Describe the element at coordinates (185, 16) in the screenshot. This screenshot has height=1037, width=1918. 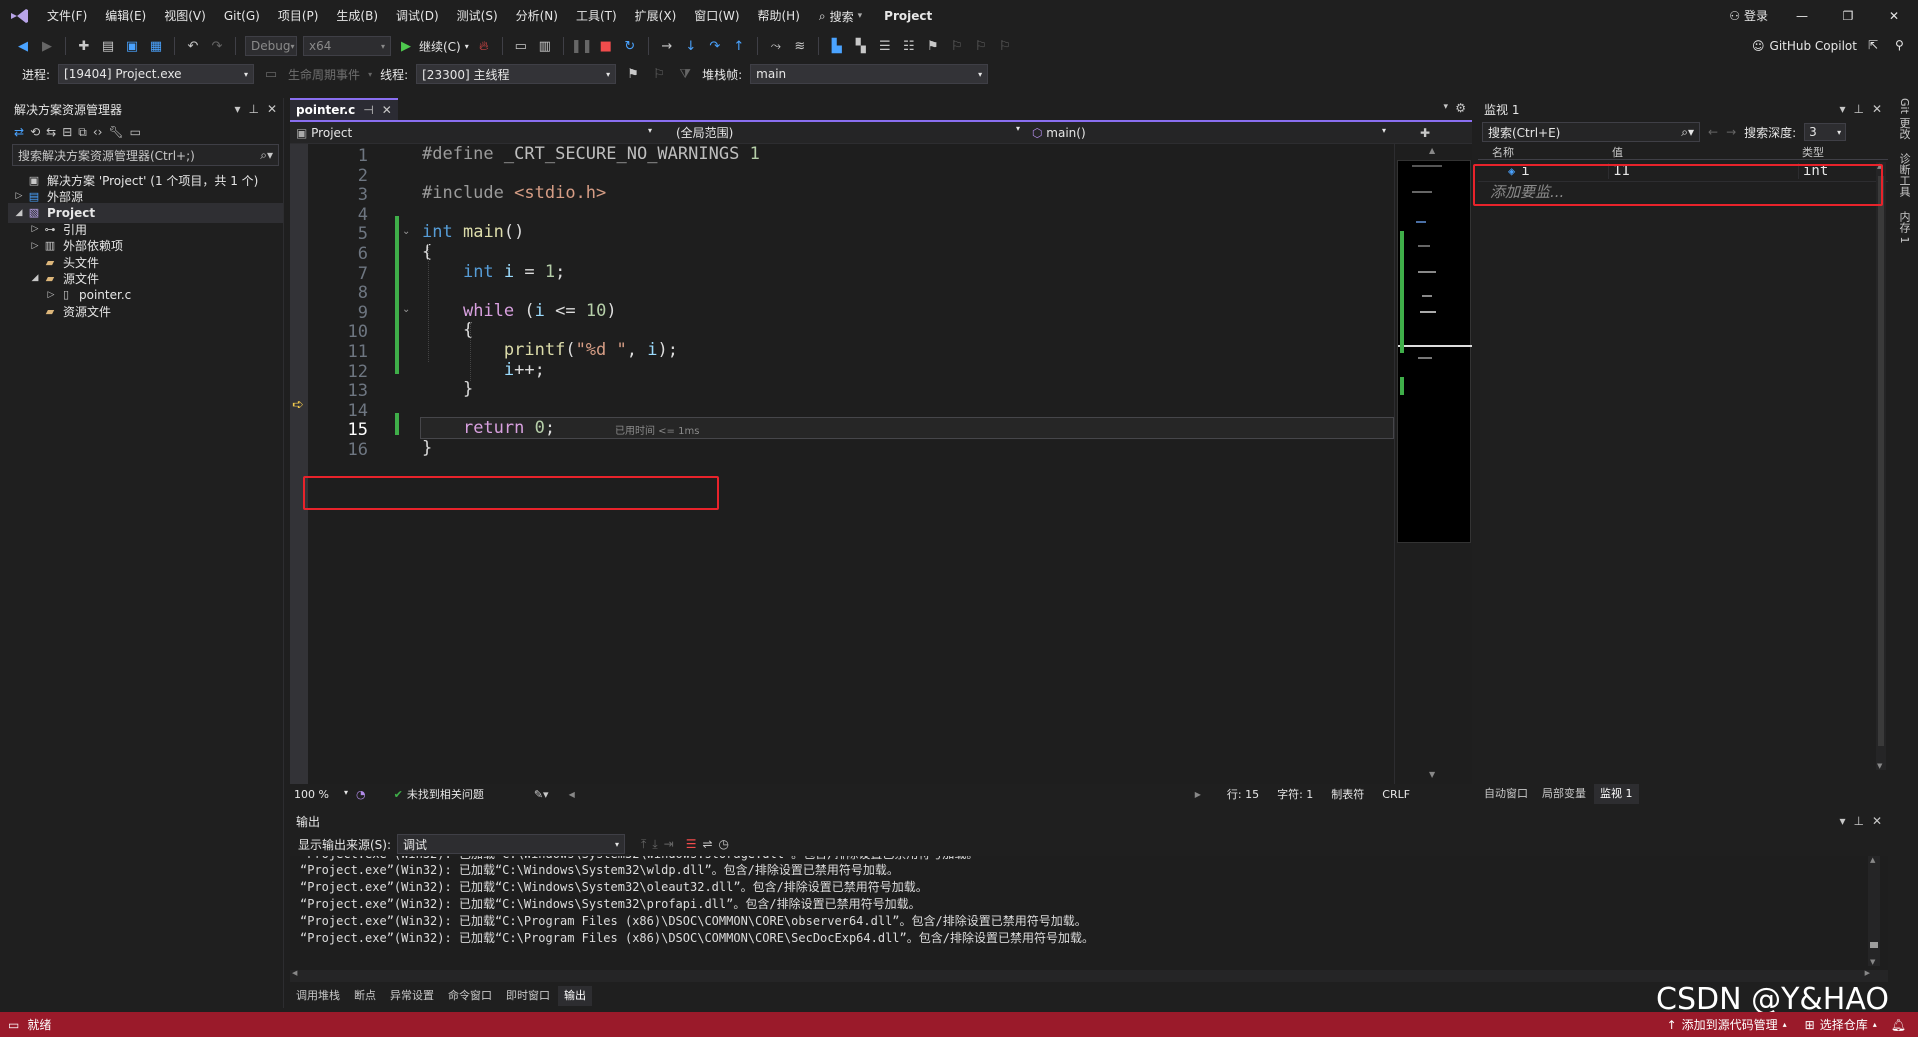
I see `menu-item: 视图(V)` at that location.